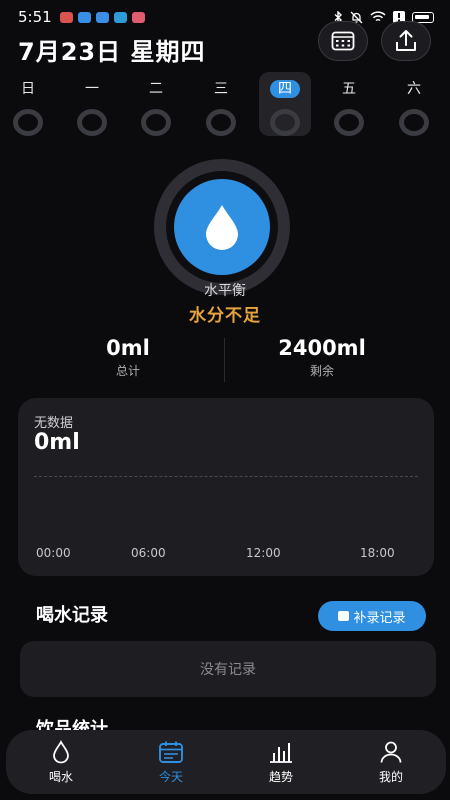 The height and width of the screenshot is (800, 450). What do you see at coordinates (92, 89) in the screenshot?
I see `day-label: 一` at bounding box center [92, 89].